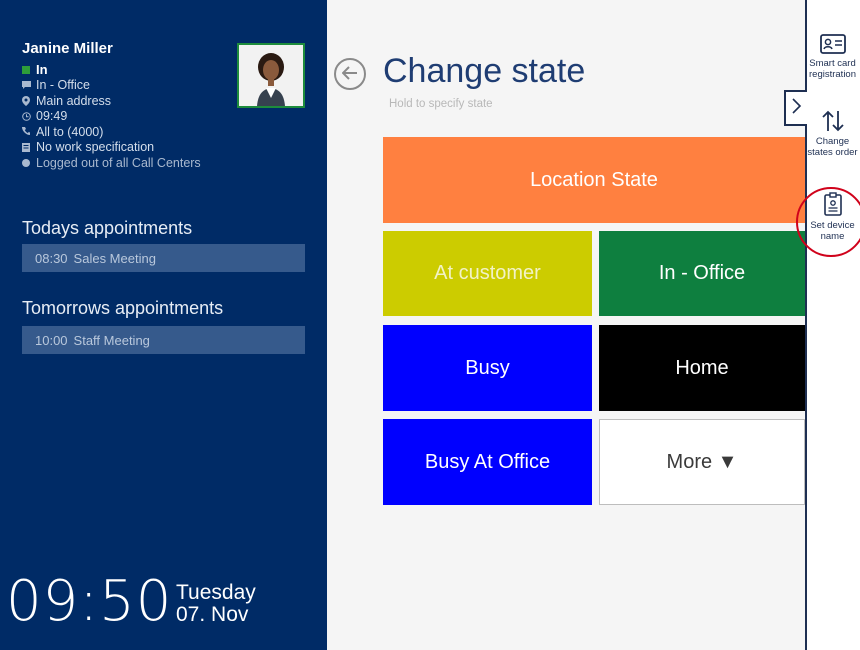  I want to click on chat-bubble-icon, so click(29, 85).